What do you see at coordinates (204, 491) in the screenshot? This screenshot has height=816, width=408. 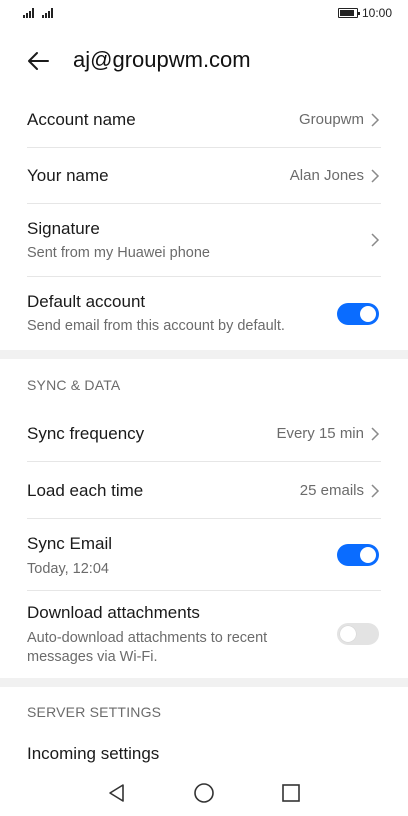 I see `load-each-time-row: Load each time 25 emails` at bounding box center [204, 491].